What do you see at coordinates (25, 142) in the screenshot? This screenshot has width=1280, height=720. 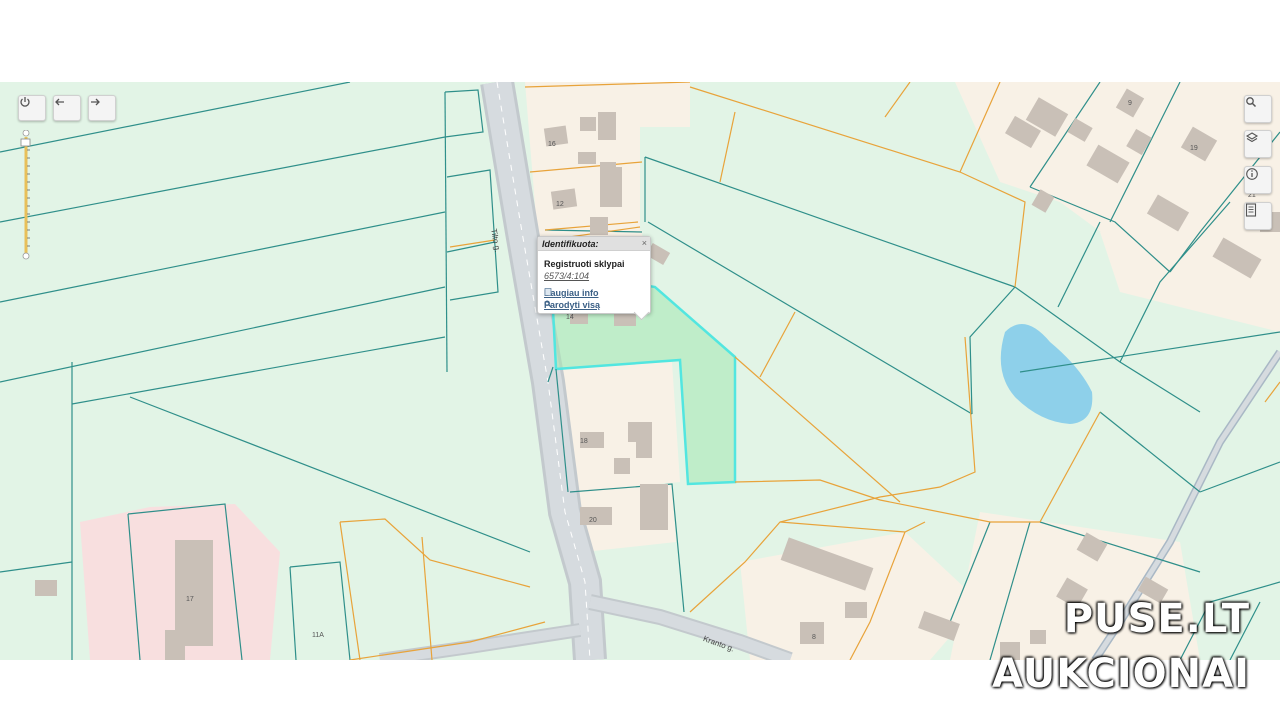 I see `zoom-handle` at bounding box center [25, 142].